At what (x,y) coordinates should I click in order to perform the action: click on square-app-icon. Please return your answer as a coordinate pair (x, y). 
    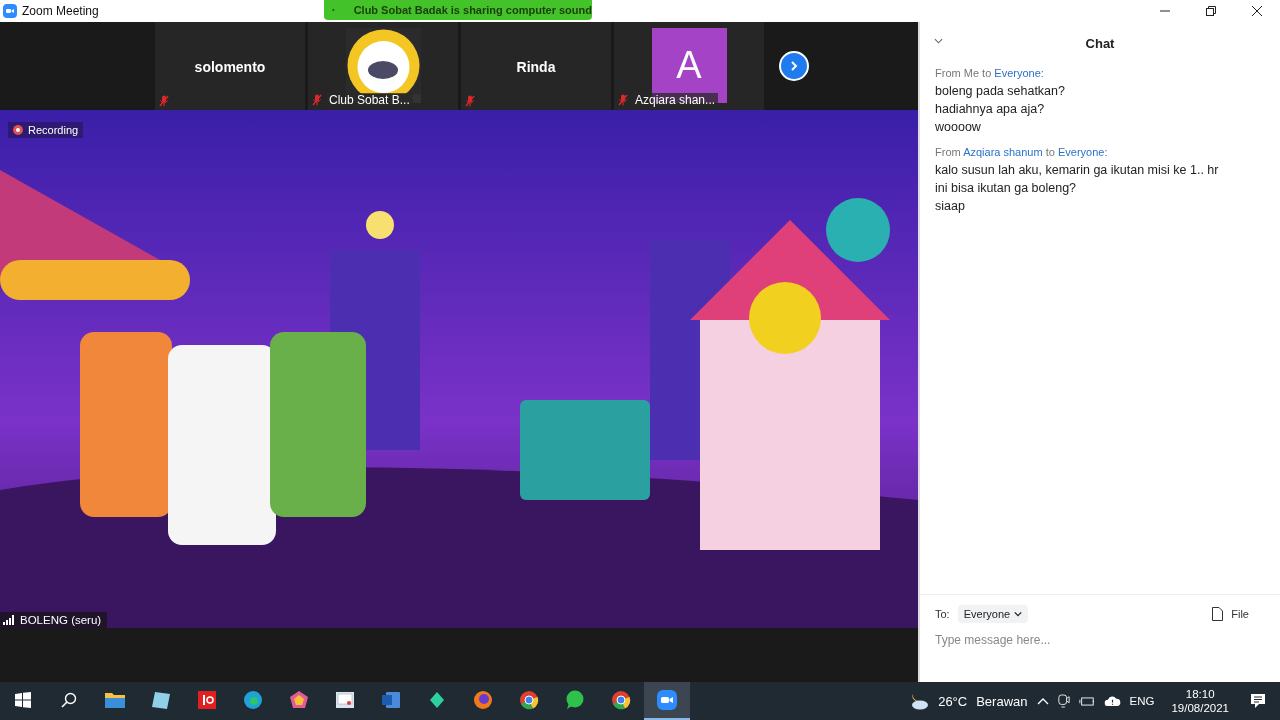
    Looking at the image, I should click on (207, 700).